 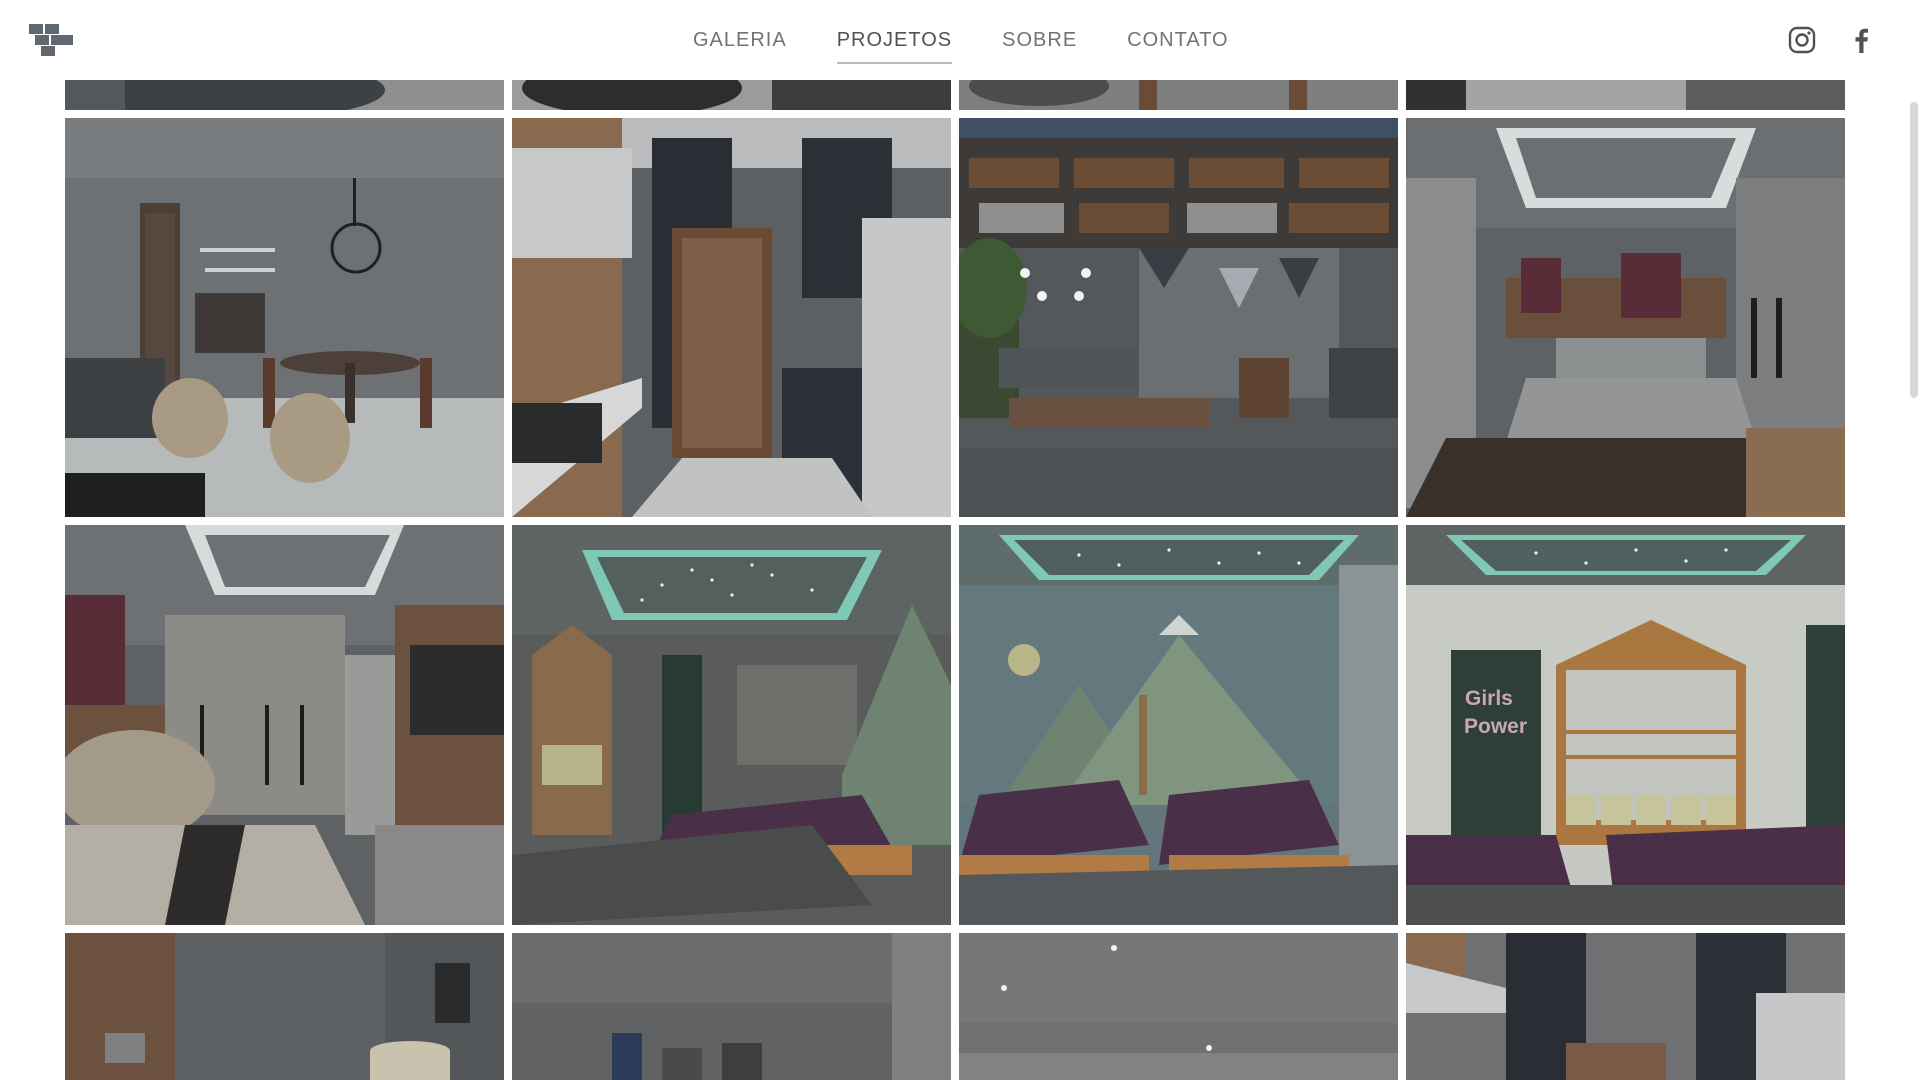 What do you see at coordinates (51, 40) in the screenshot?
I see `logo-icon` at bounding box center [51, 40].